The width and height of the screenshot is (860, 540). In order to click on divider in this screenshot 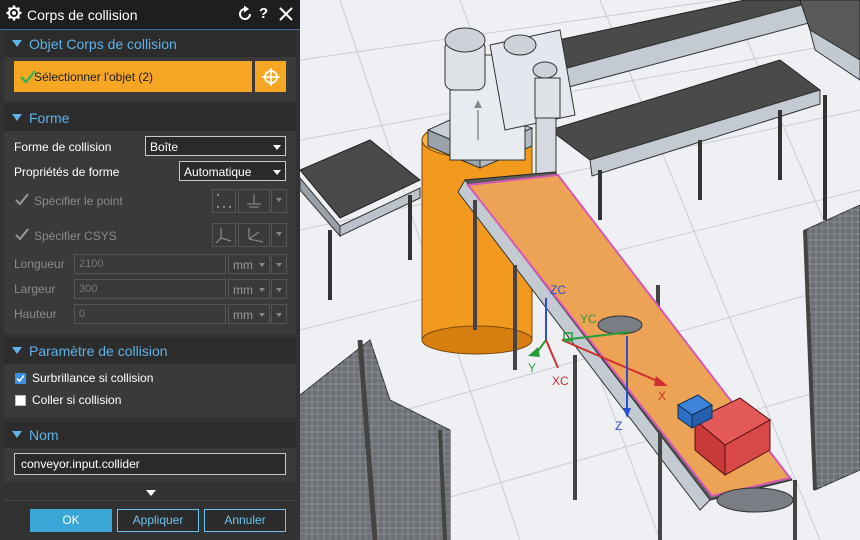, I will do `click(150, 500)`.